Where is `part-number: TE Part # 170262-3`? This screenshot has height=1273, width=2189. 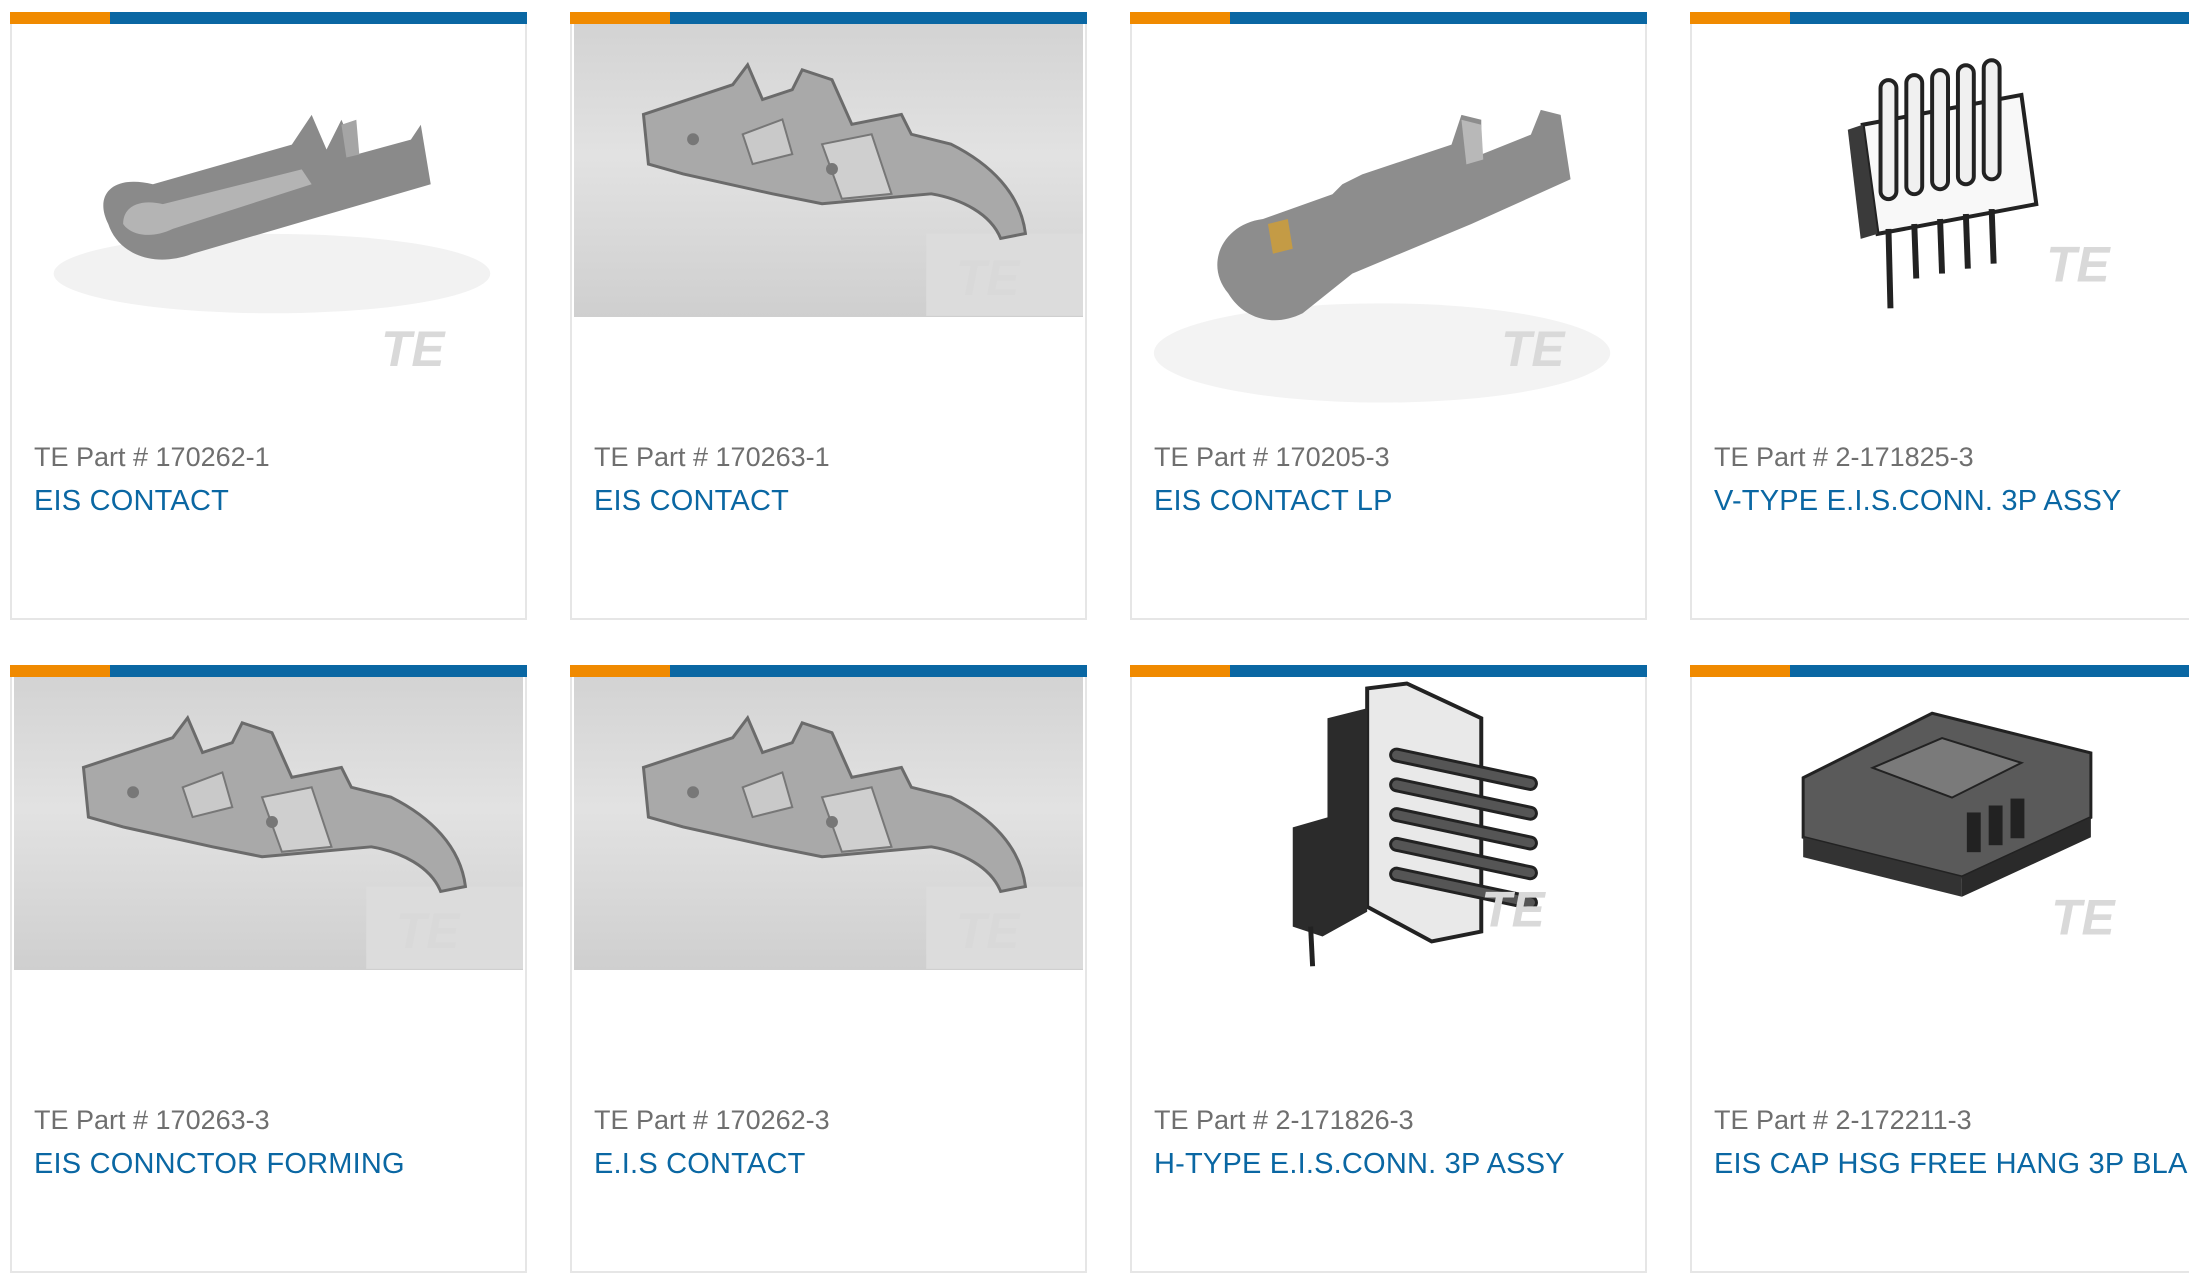 part-number: TE Part # 170262-3 is located at coordinates (712, 1120).